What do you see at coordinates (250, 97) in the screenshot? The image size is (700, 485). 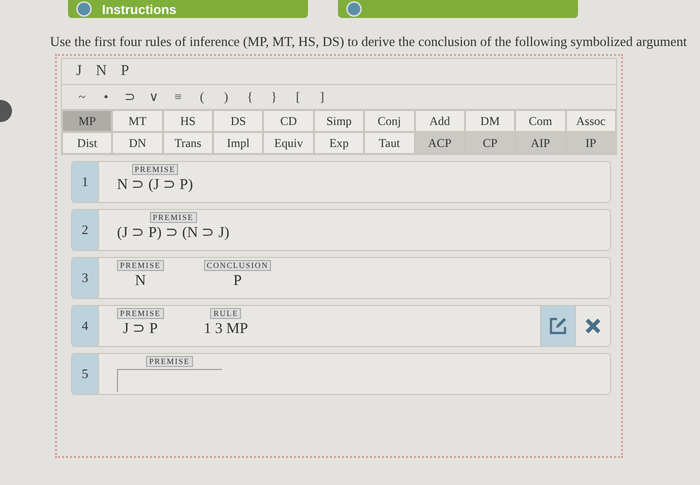 I see `symbol-button: {` at bounding box center [250, 97].